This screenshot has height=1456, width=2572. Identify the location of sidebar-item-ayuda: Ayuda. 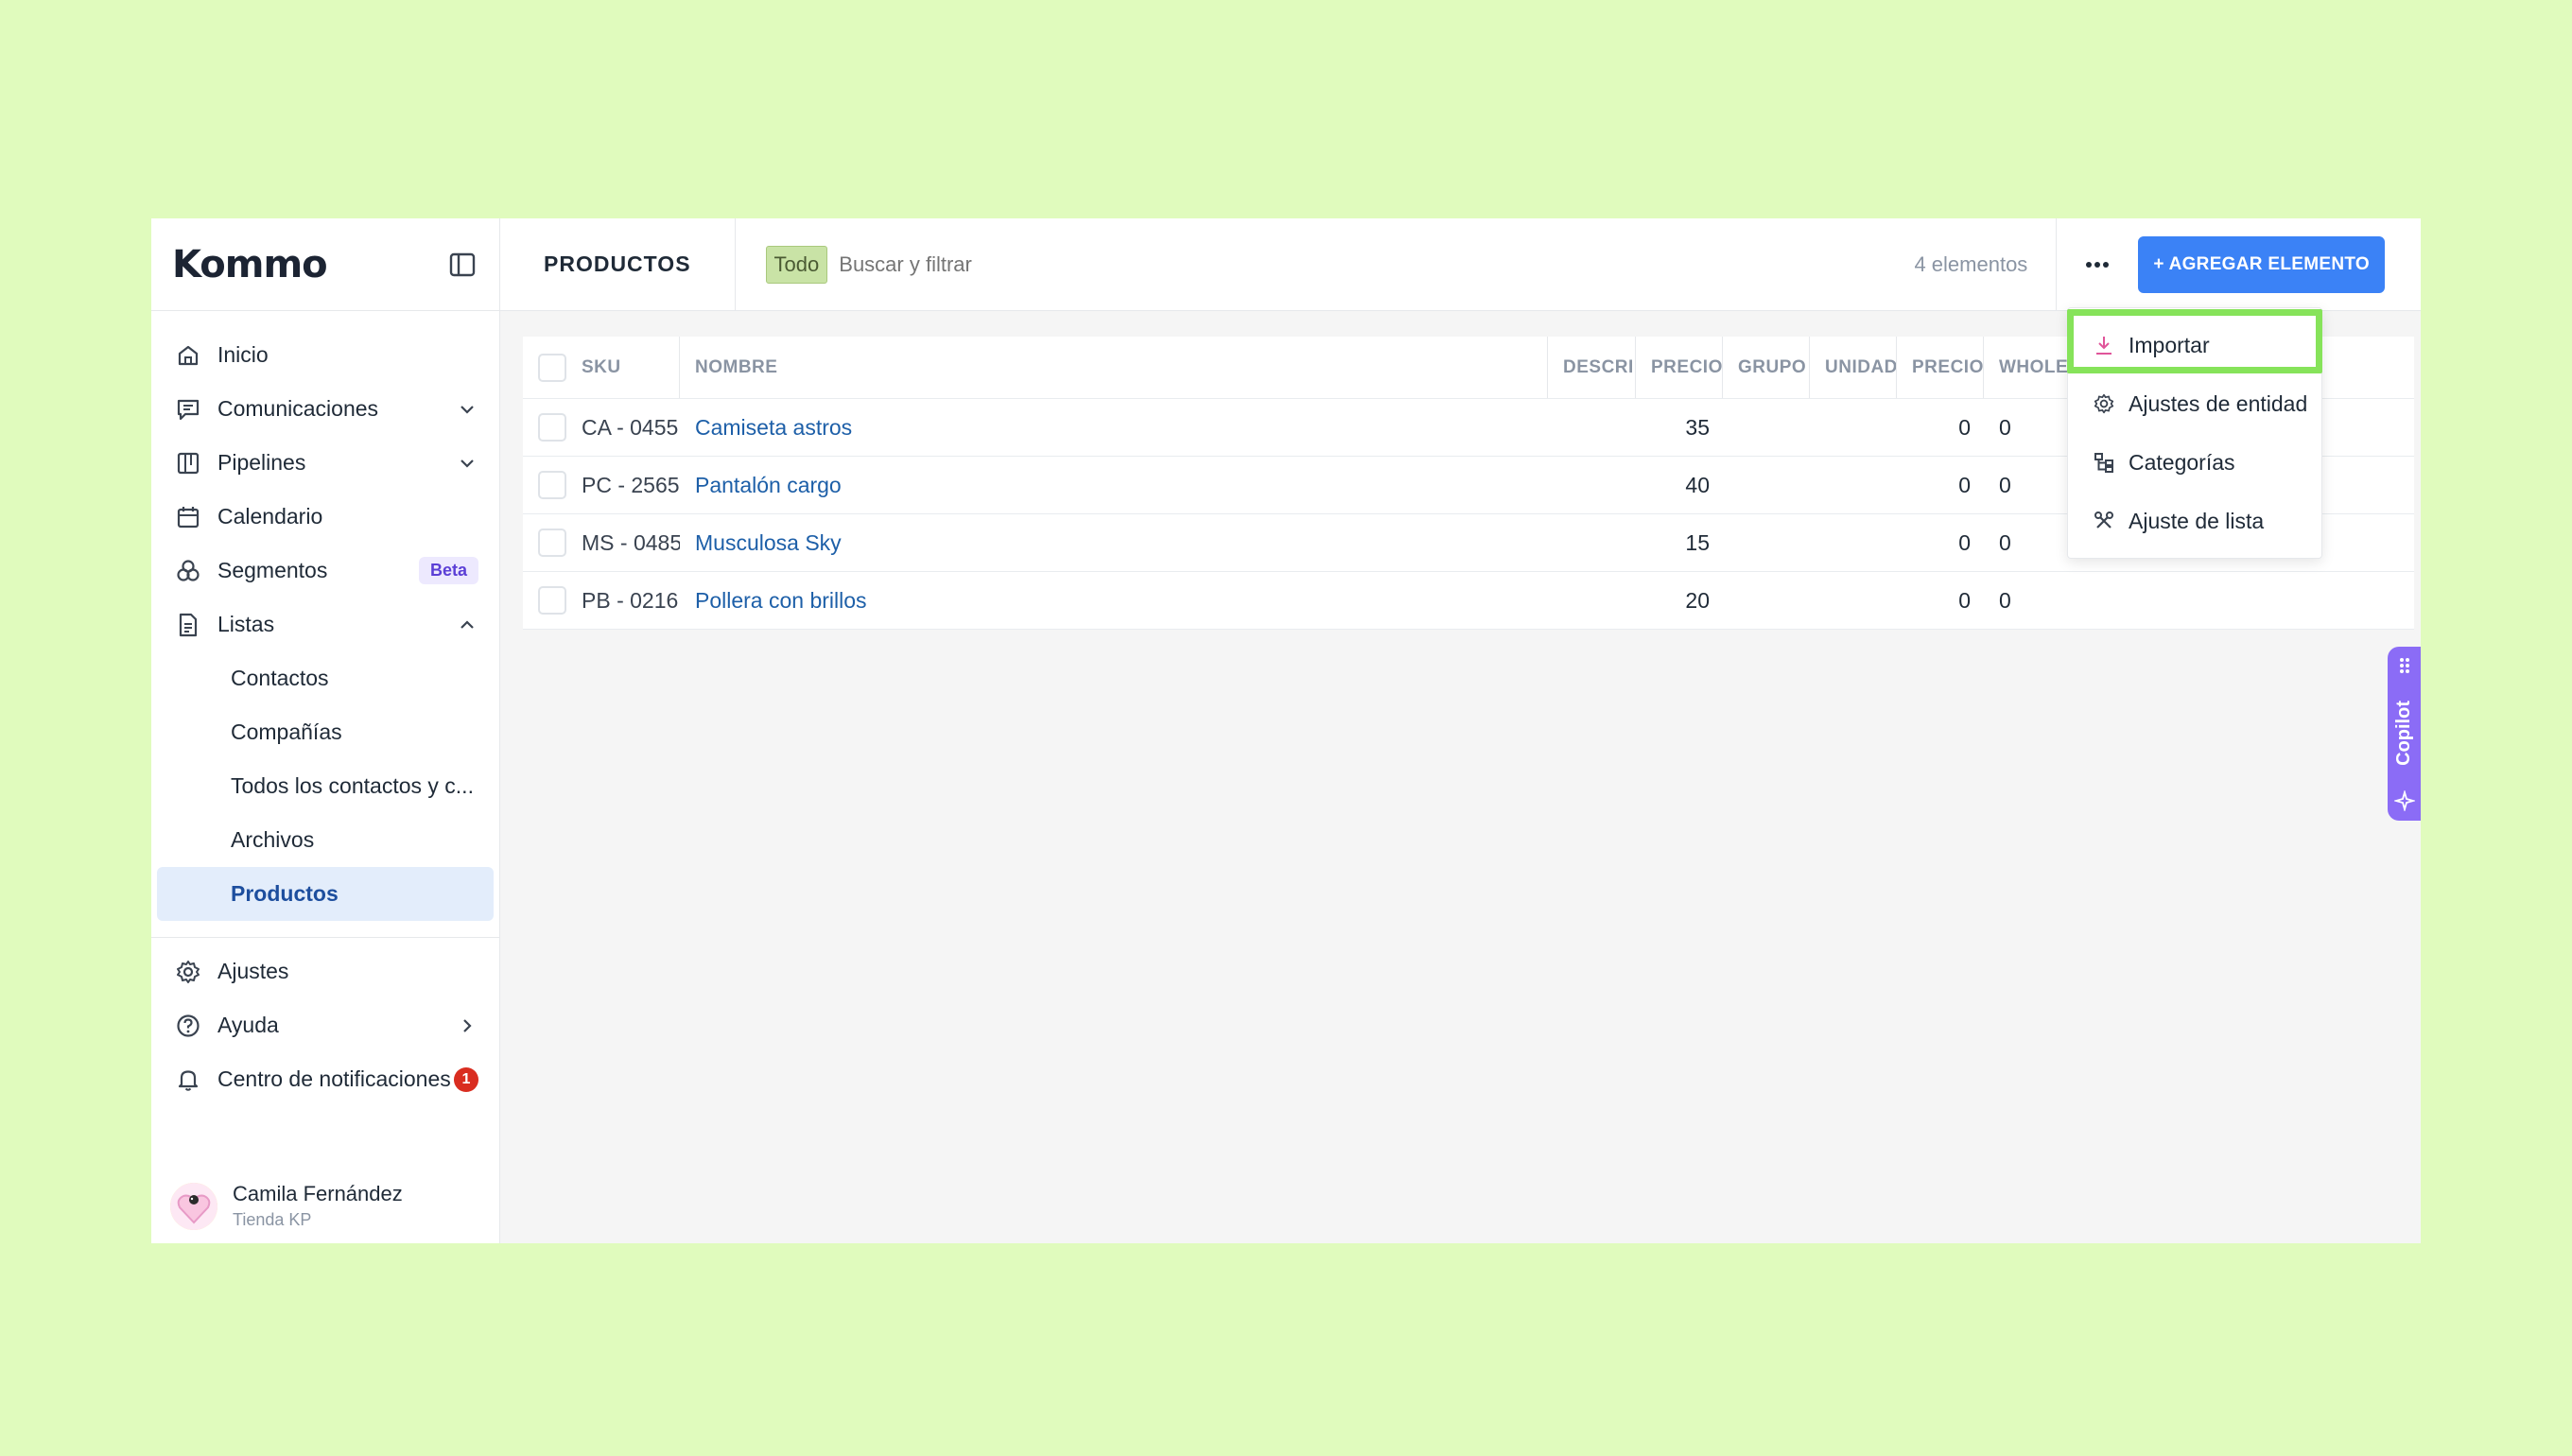
(325, 1025).